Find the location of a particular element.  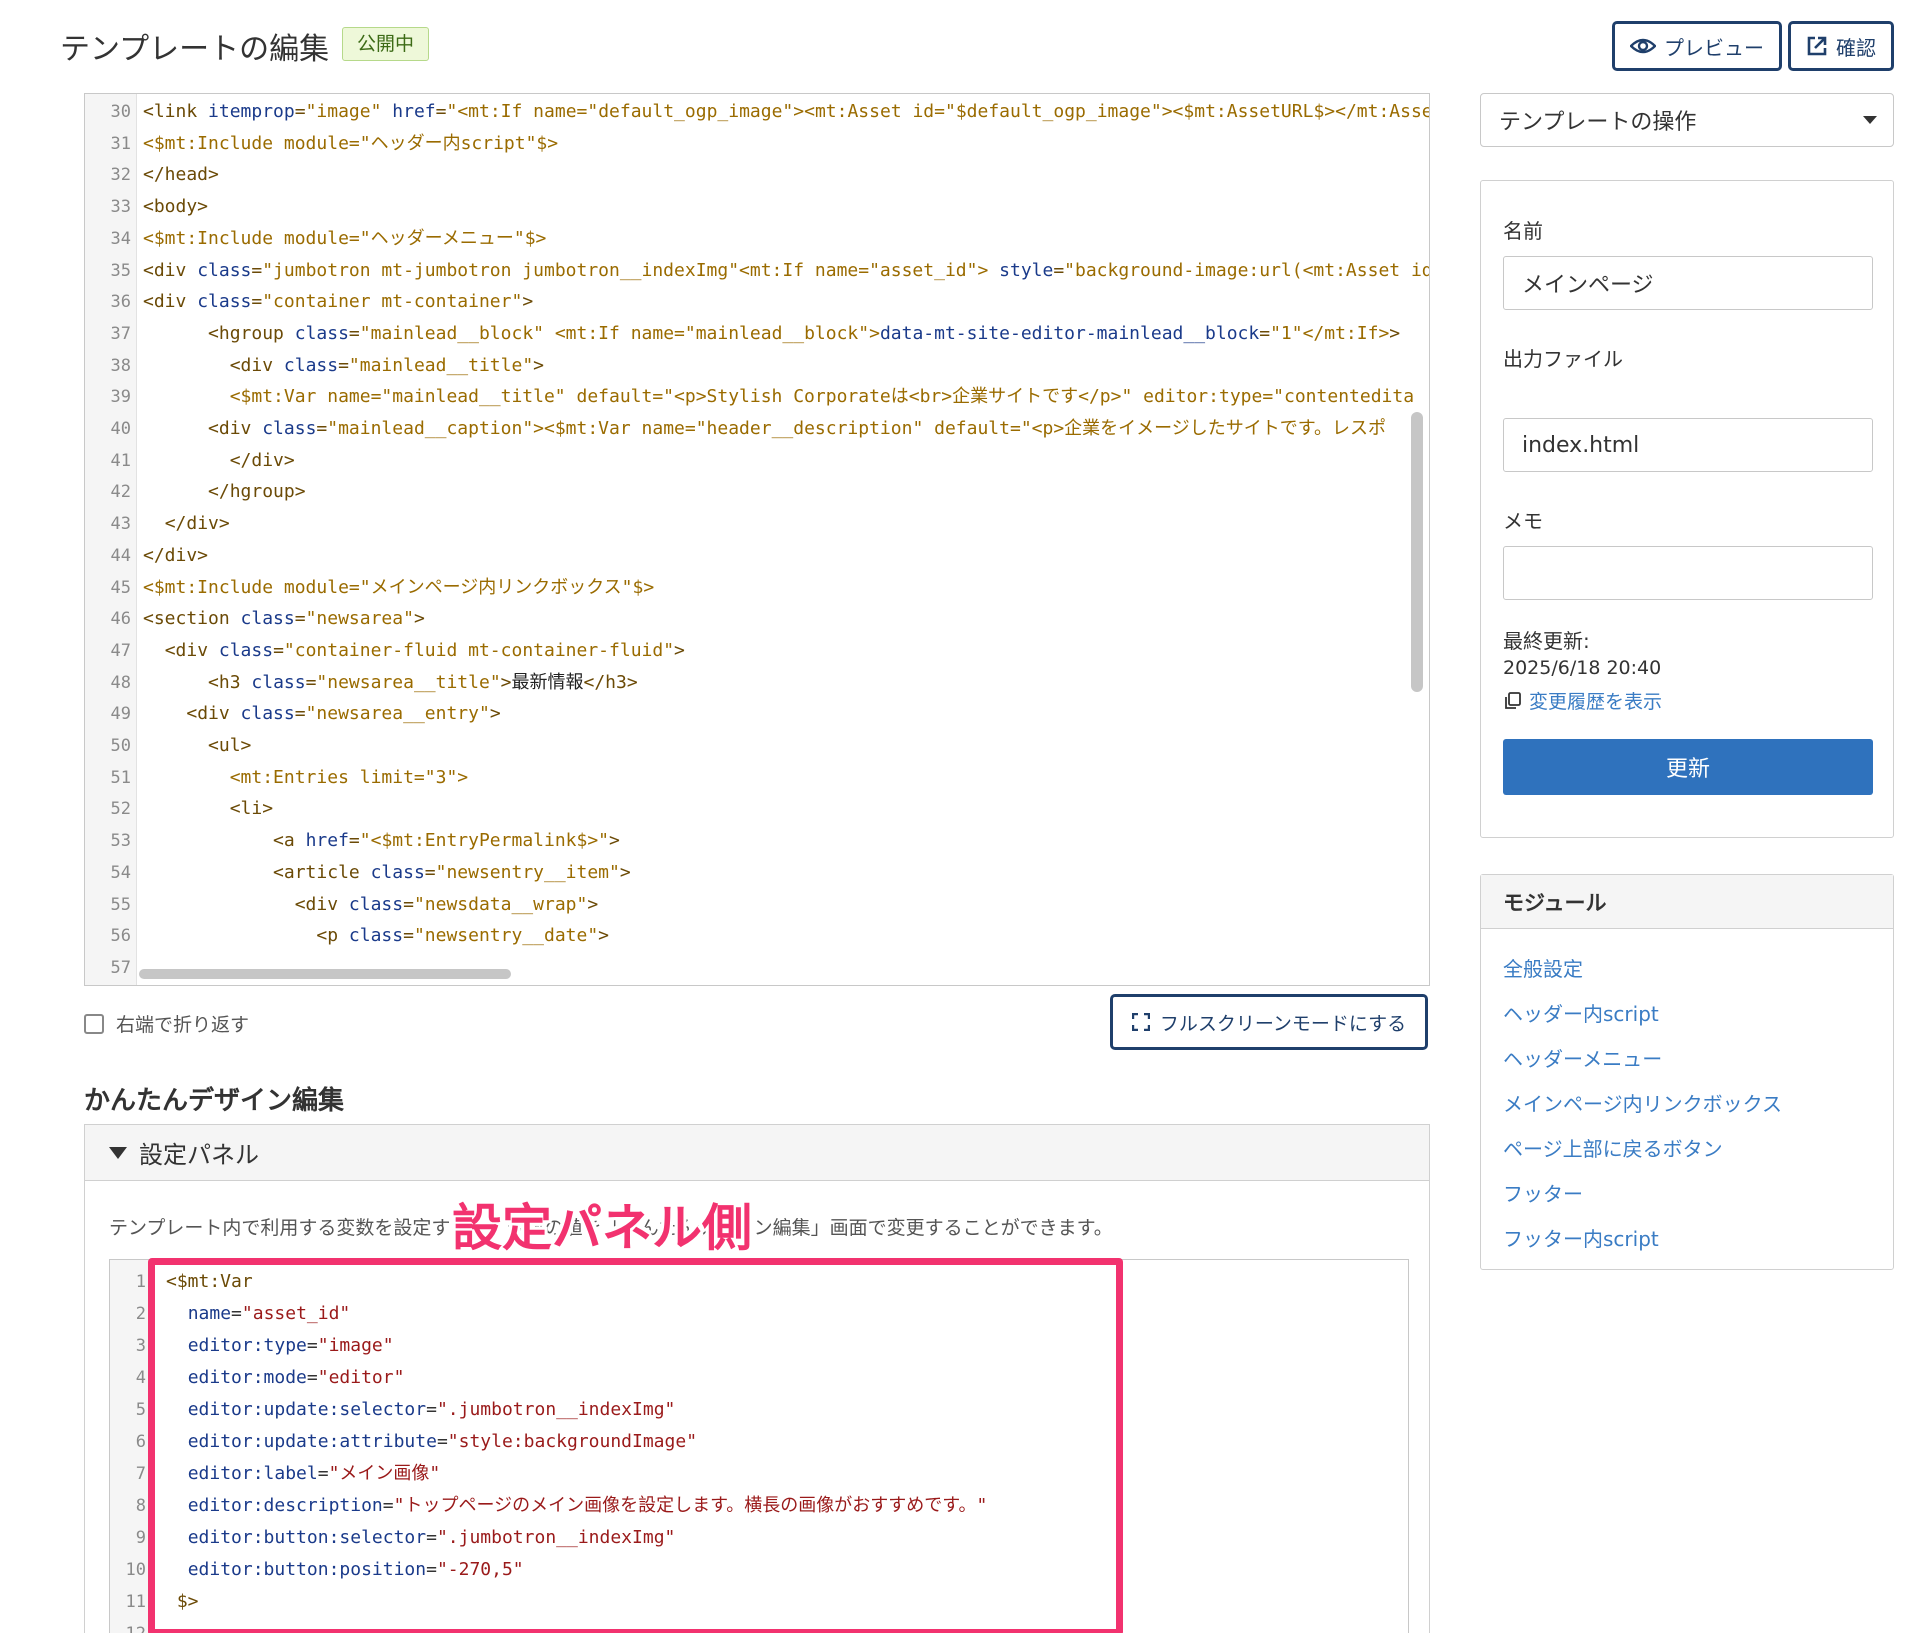

line-number: 12 is located at coordinates (128, 1625).